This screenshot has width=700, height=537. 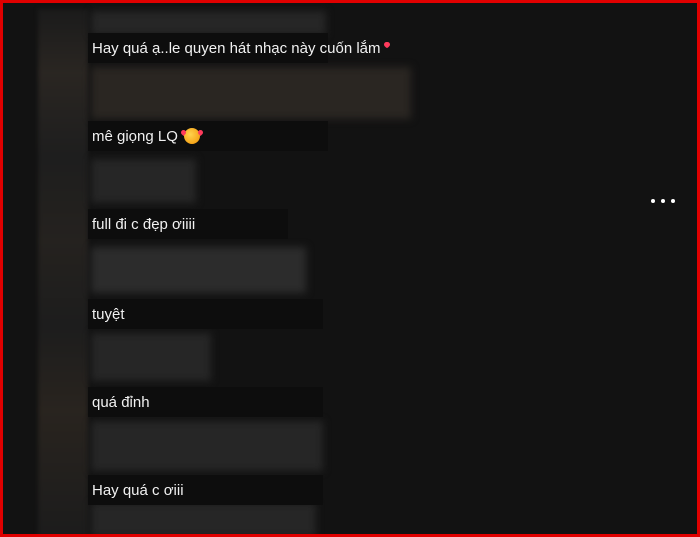 What do you see at coordinates (138, 490) in the screenshot?
I see `comment-text: Hay quá c ơiii` at bounding box center [138, 490].